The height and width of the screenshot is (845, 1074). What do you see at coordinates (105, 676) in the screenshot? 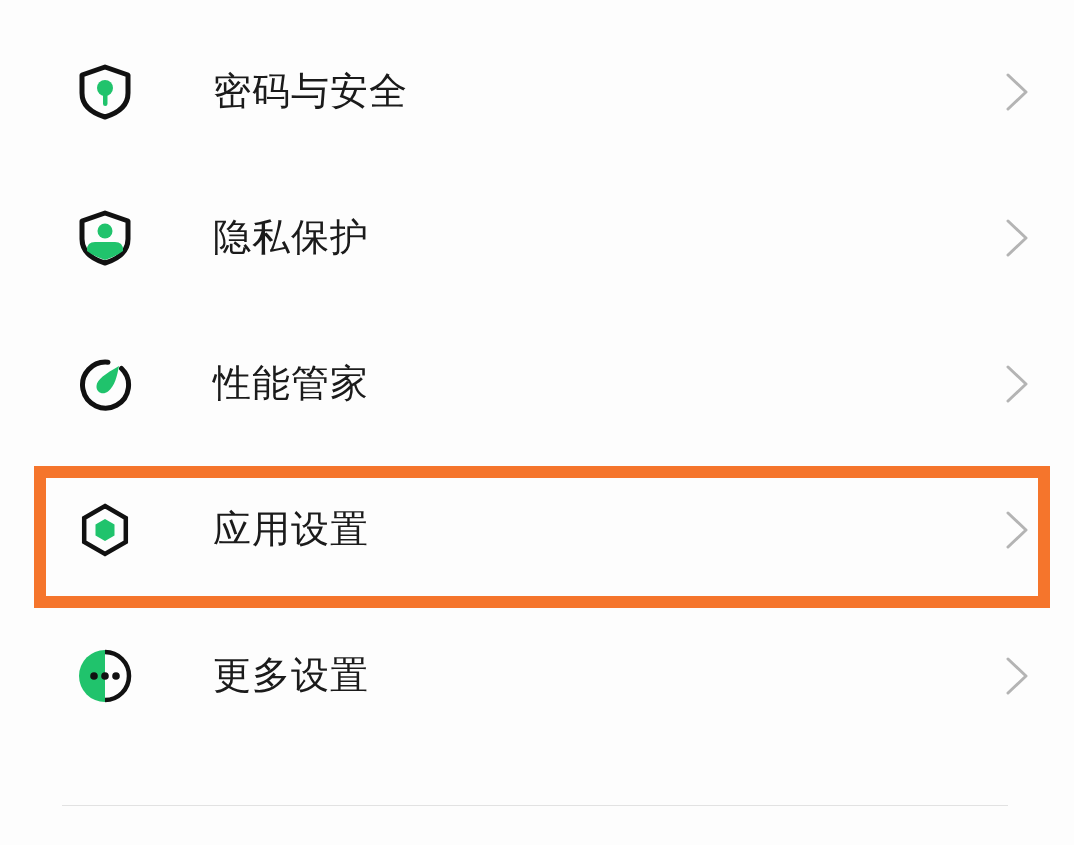
I see `more-dots-icon` at bounding box center [105, 676].